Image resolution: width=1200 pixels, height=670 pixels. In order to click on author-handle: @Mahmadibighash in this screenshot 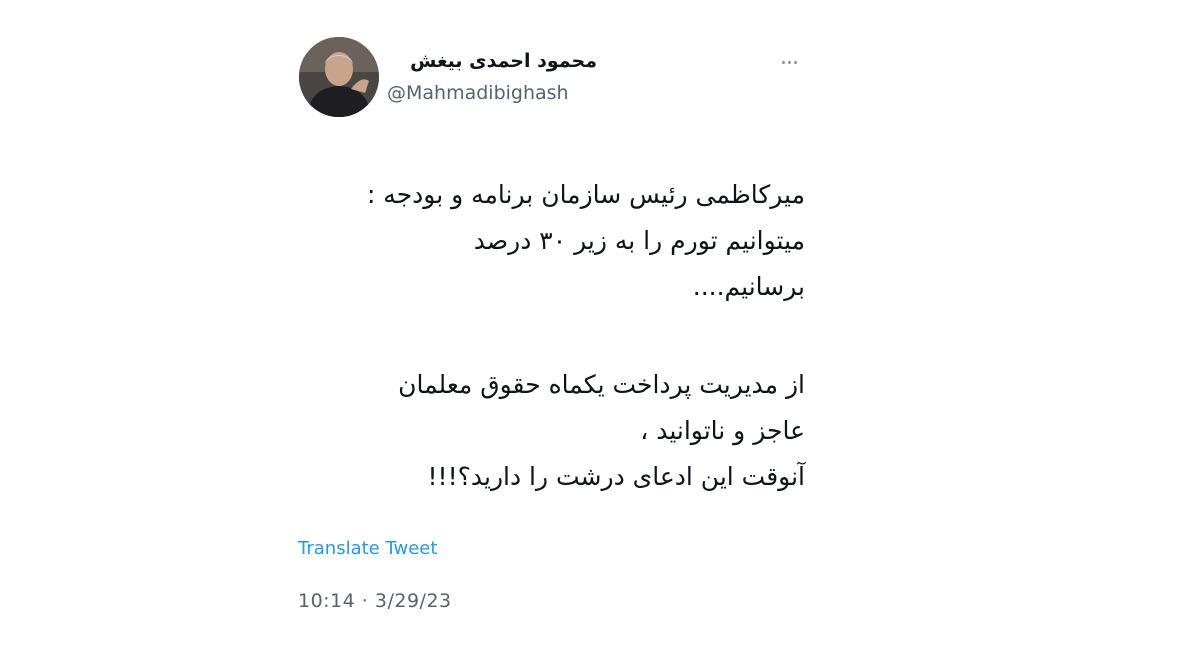, I will do `click(478, 93)`.